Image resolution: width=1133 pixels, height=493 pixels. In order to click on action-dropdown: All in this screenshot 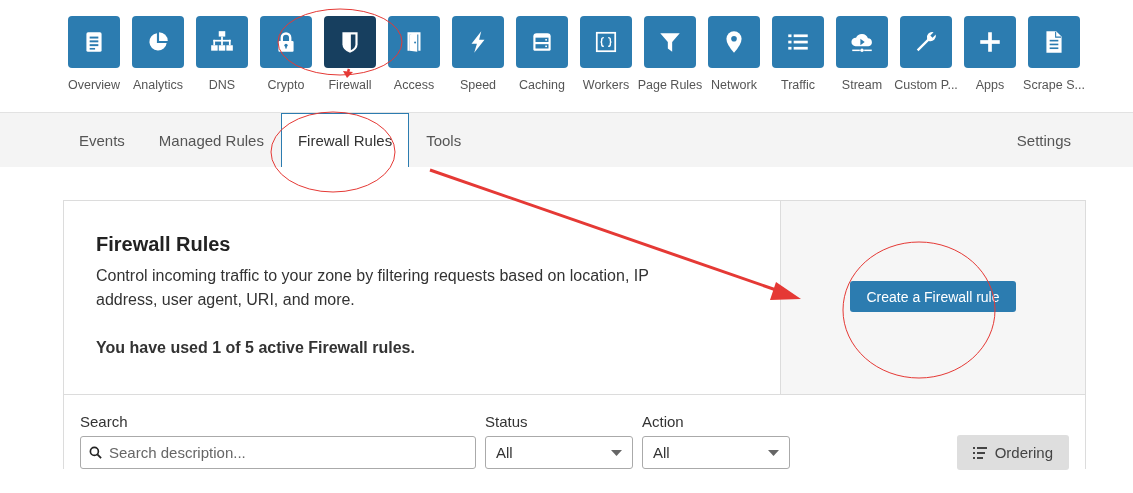, I will do `click(716, 452)`.